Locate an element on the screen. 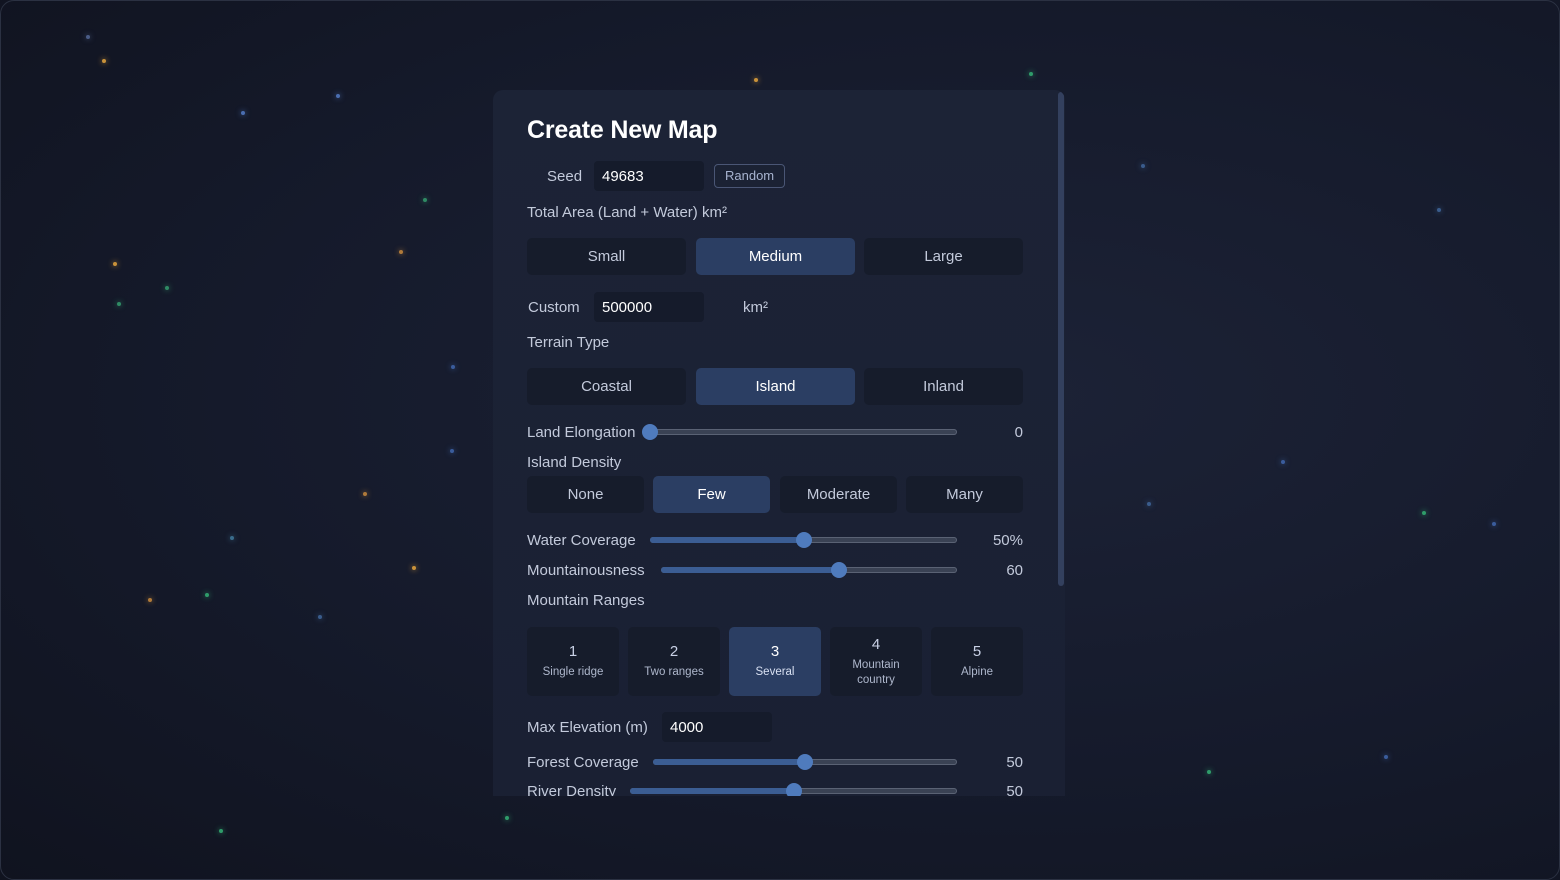  terrain-island-button: Island is located at coordinates (775, 386).